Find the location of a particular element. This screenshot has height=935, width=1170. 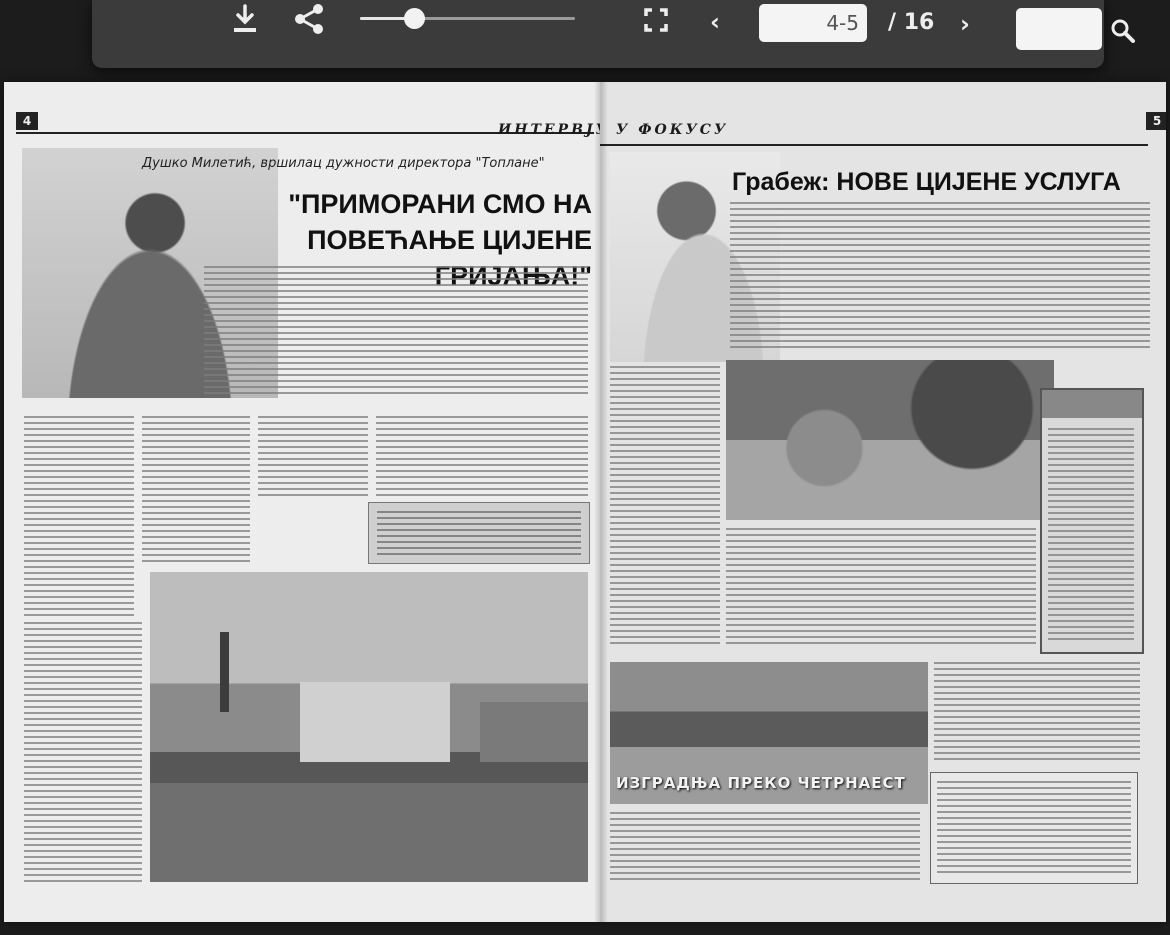

construction-loader-photo is located at coordinates (890, 440).